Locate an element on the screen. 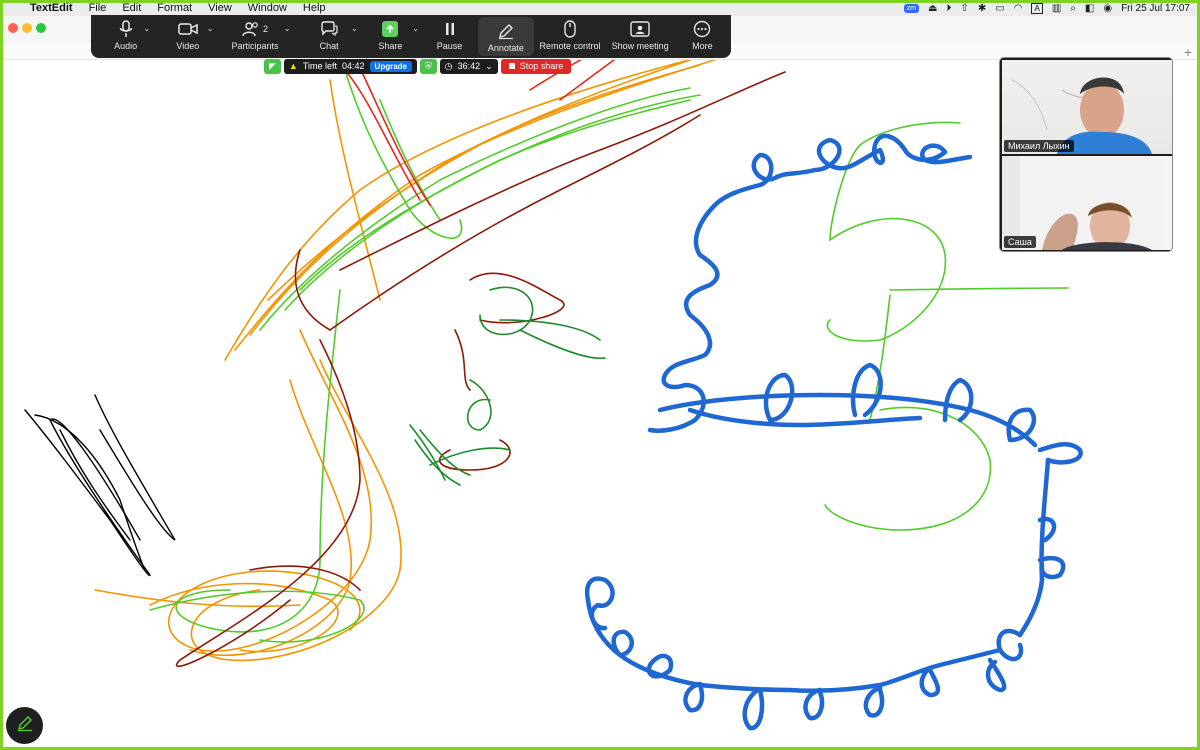 The height and width of the screenshot is (750, 1200). pause-icon is located at coordinates (450, 29).